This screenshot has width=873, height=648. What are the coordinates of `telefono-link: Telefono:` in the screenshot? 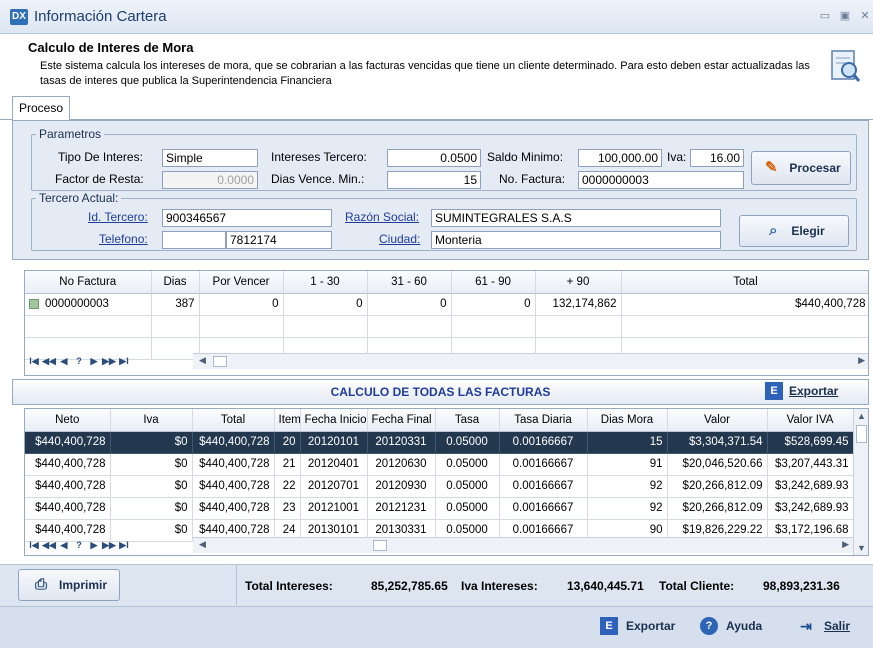 It's located at (123, 239).